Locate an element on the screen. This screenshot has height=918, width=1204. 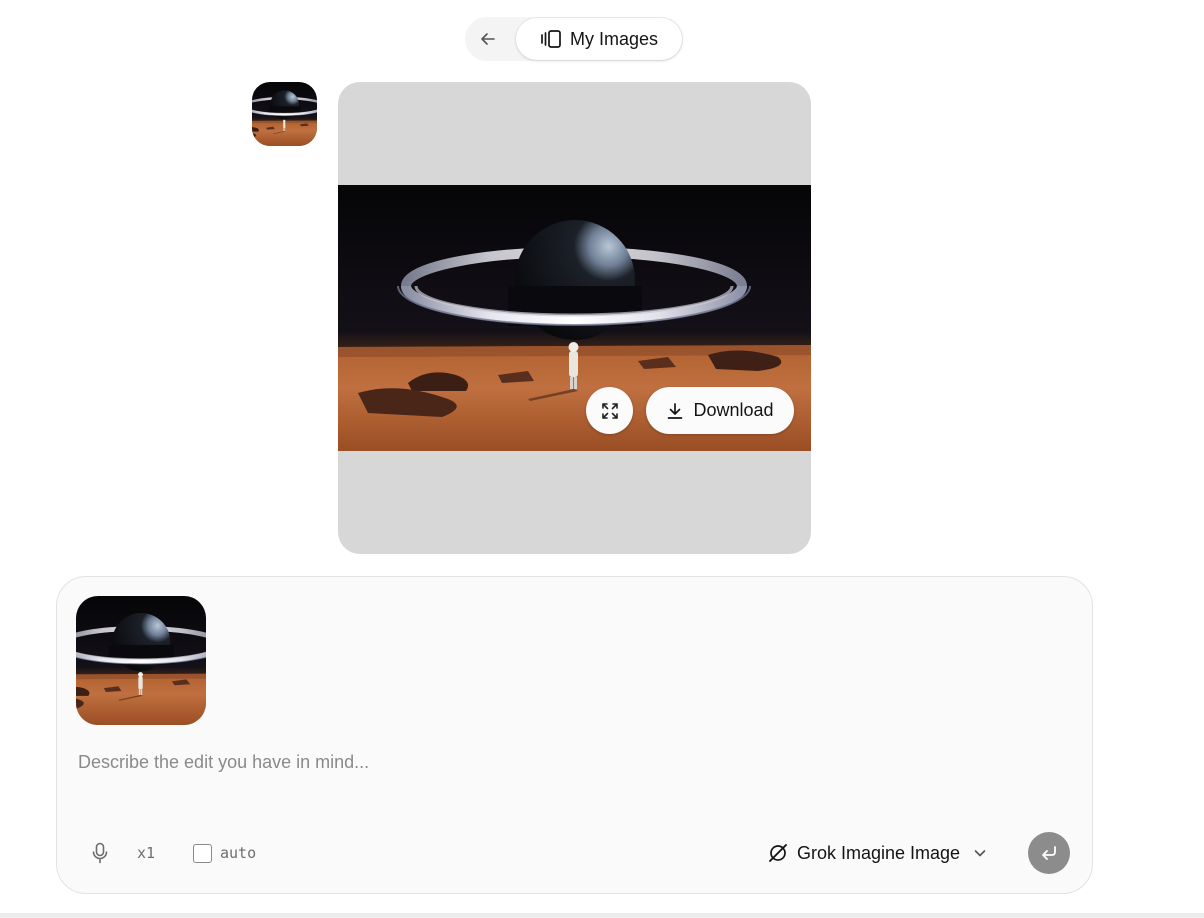
my-images-button: My Images is located at coordinates (599, 39).